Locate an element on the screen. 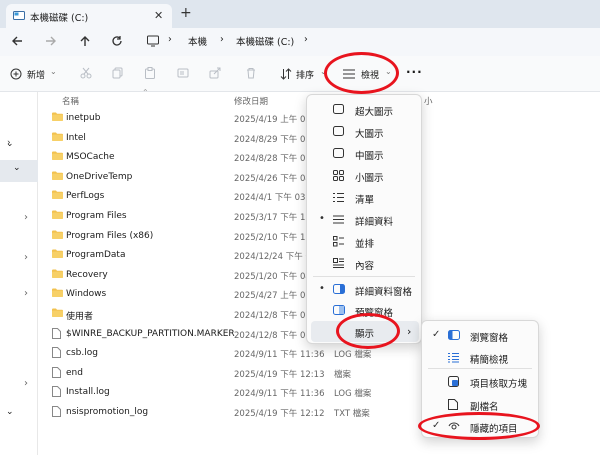 This screenshot has width=600, height=455. preview-pane-icon is located at coordinates (339, 310).